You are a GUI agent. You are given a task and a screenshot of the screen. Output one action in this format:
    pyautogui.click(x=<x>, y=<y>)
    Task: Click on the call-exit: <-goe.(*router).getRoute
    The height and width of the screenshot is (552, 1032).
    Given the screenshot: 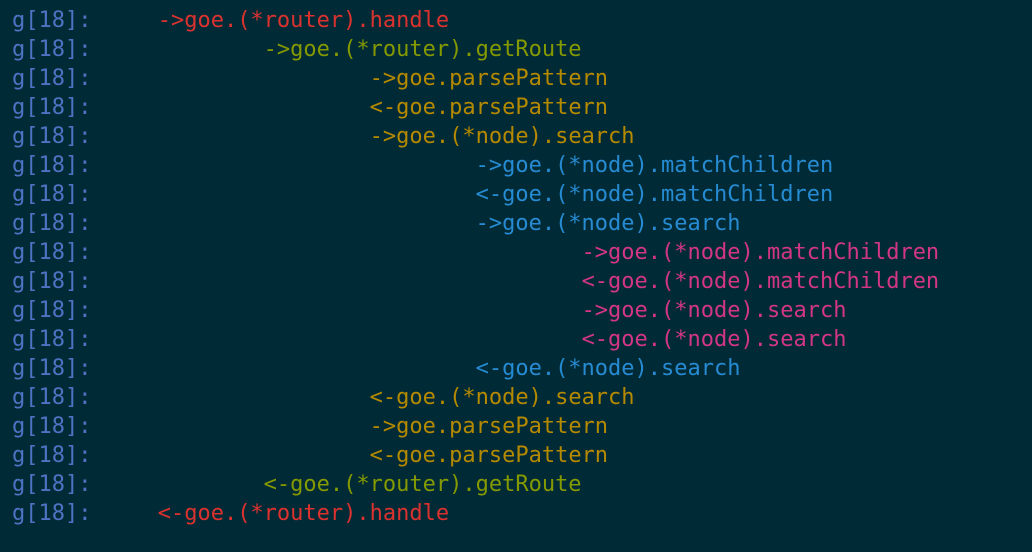 What is the action you would take?
    pyautogui.click(x=422, y=484)
    